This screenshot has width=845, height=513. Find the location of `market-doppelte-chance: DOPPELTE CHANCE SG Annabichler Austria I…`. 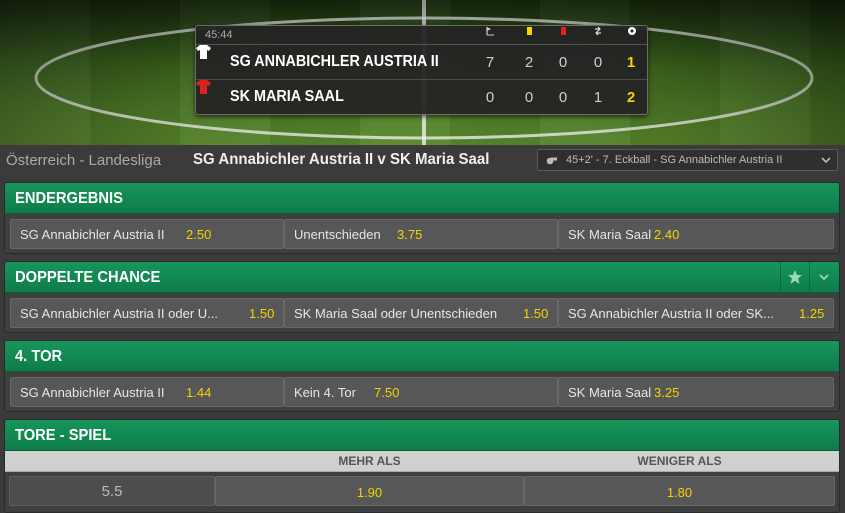

market-doppelte-chance: DOPPELTE CHANCE SG Annabichler Austria I… is located at coordinates (422, 297).